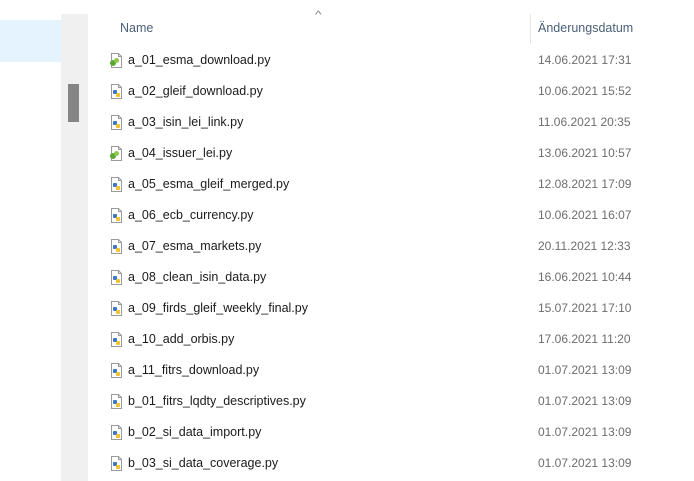 The height and width of the screenshot is (481, 694). I want to click on column-header-date: Änderungsdatum, so click(585, 28).